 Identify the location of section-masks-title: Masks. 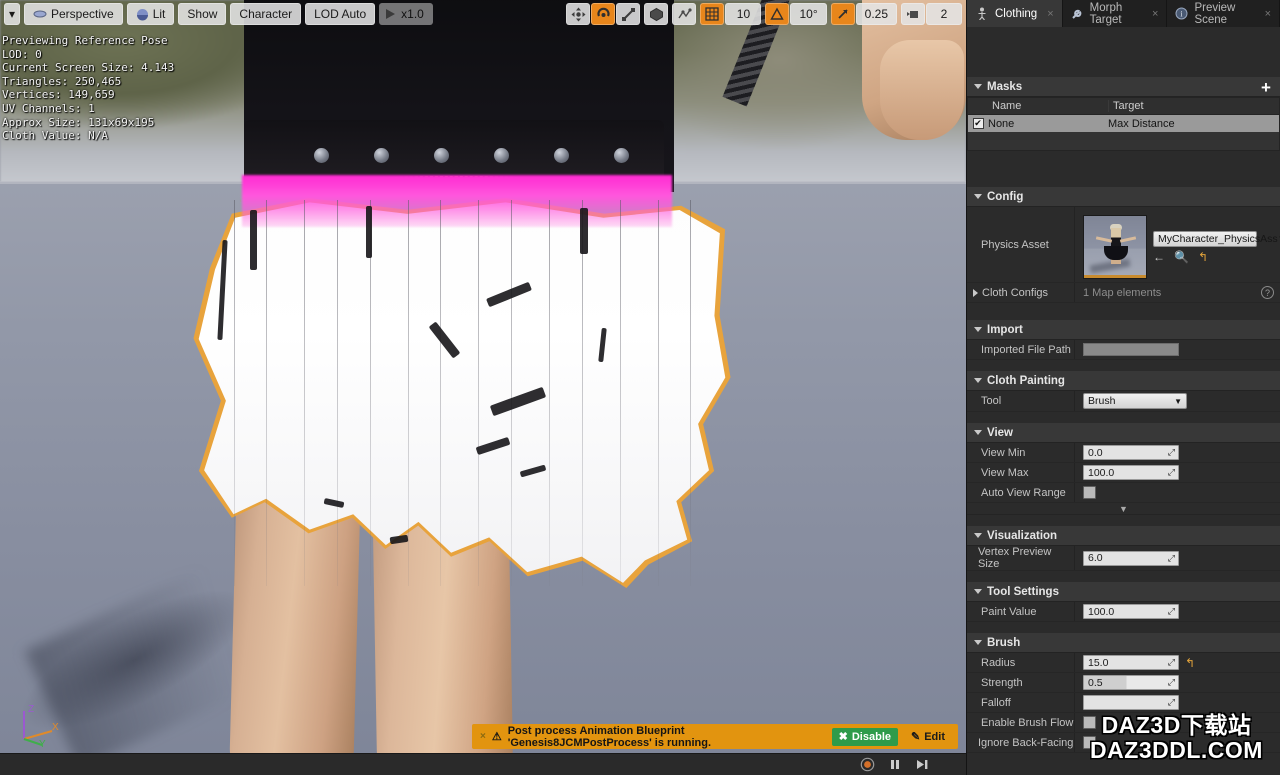
(1005, 86).